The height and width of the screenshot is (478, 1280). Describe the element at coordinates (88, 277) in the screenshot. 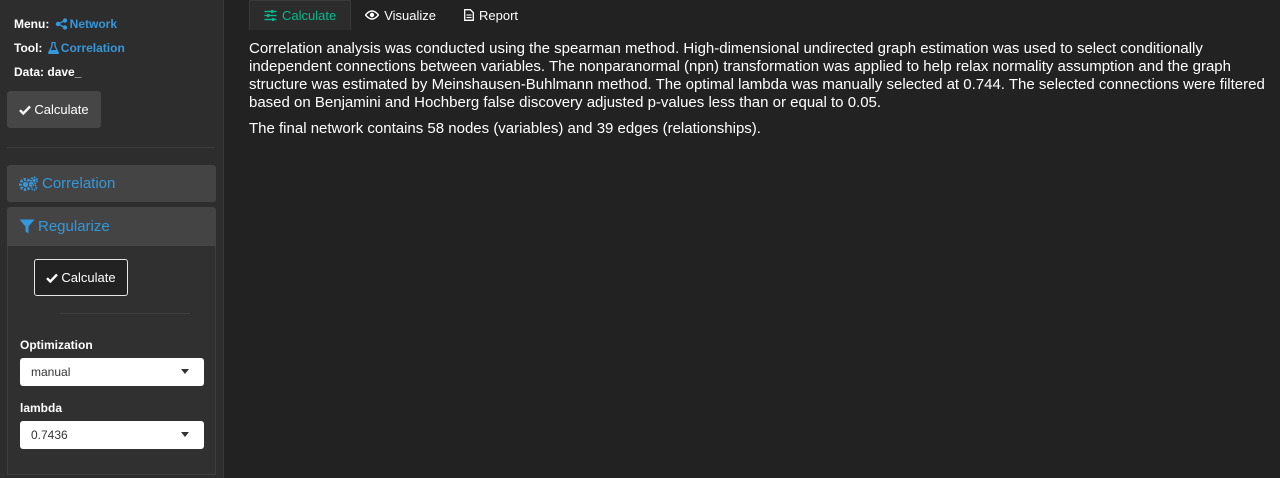

I see `regularize-calculate-label: Calculate` at that location.